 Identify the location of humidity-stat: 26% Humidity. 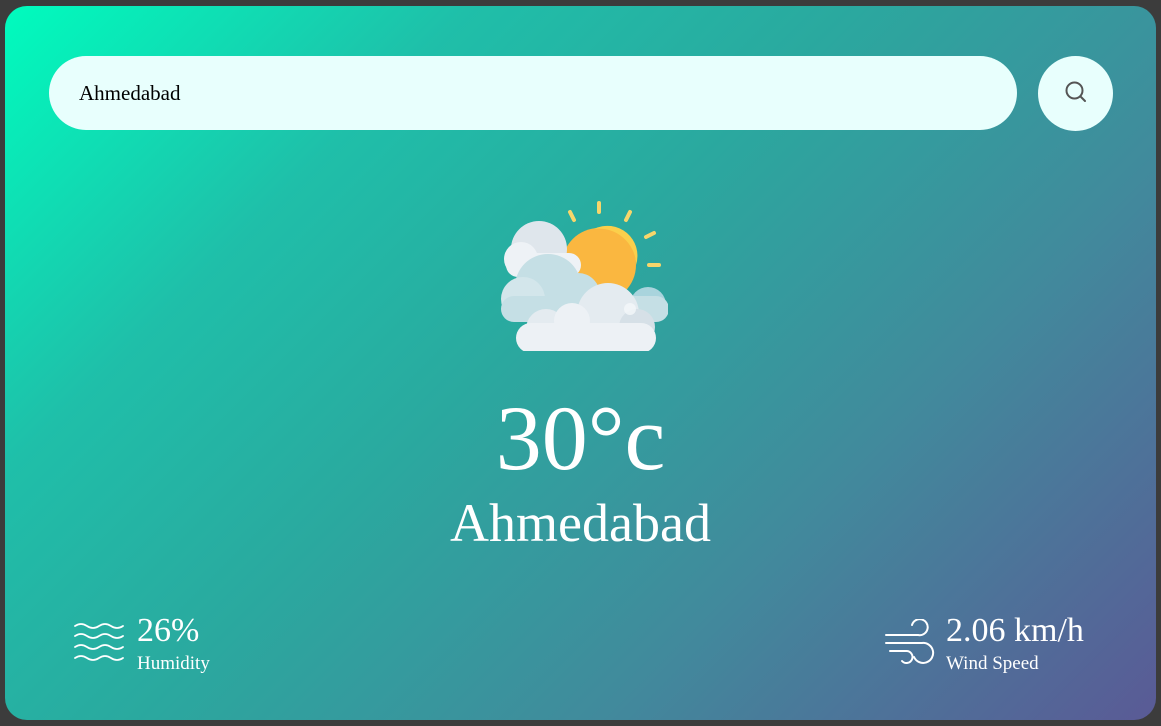
(173, 643).